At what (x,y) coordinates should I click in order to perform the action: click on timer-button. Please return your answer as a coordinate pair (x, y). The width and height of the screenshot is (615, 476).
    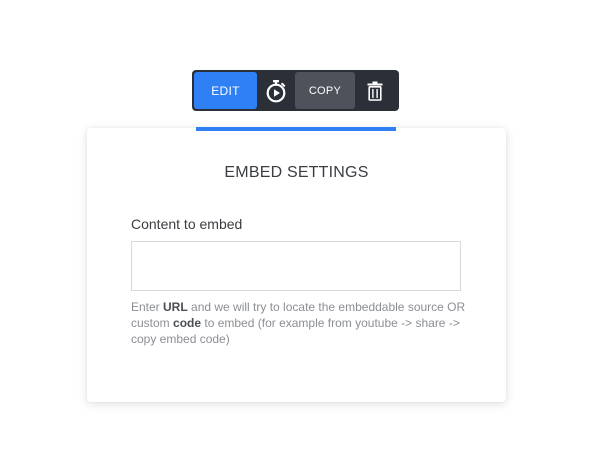
    Looking at the image, I should click on (276, 90).